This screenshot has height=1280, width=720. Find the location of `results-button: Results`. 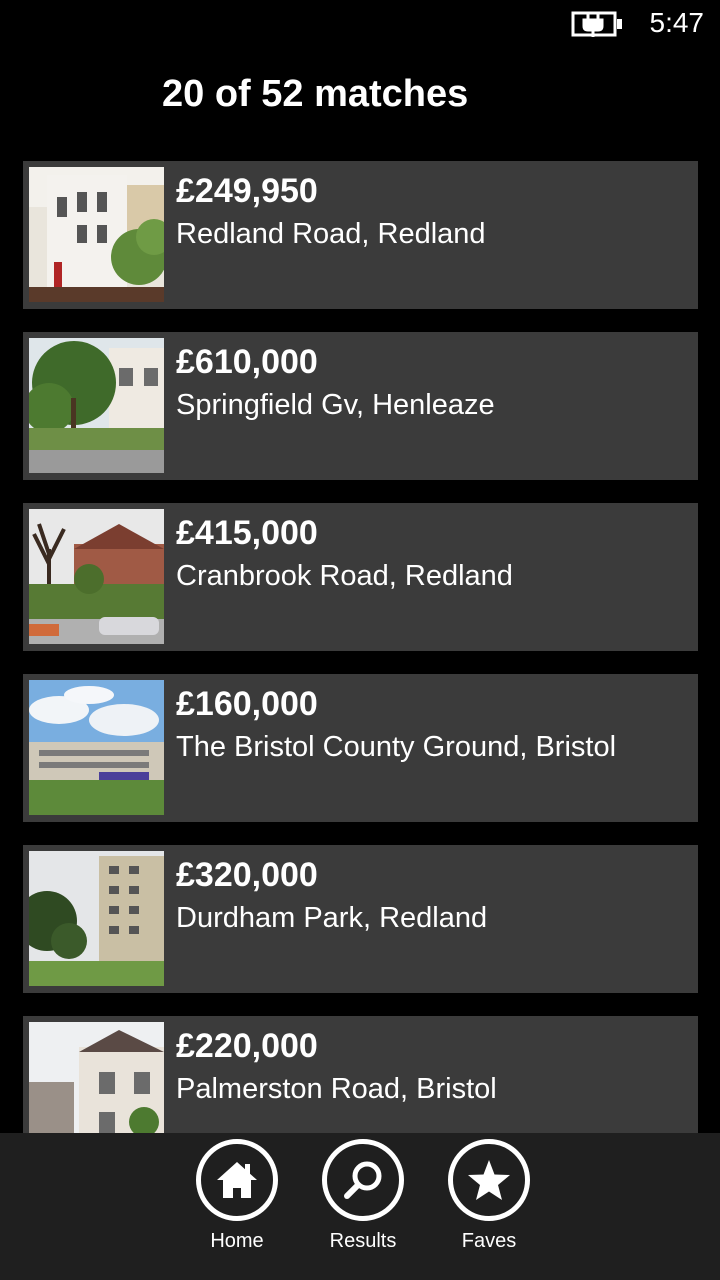

results-button: Results is located at coordinates (363, 1201).